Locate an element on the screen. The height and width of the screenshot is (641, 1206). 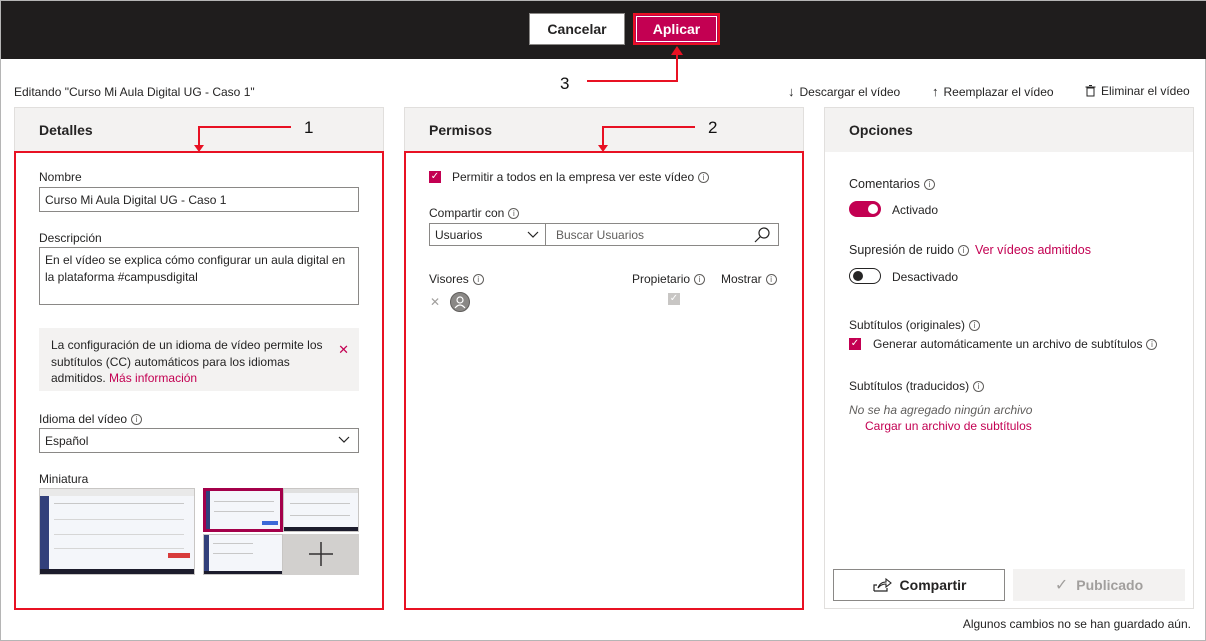
avatar is located at coordinates (460, 302).